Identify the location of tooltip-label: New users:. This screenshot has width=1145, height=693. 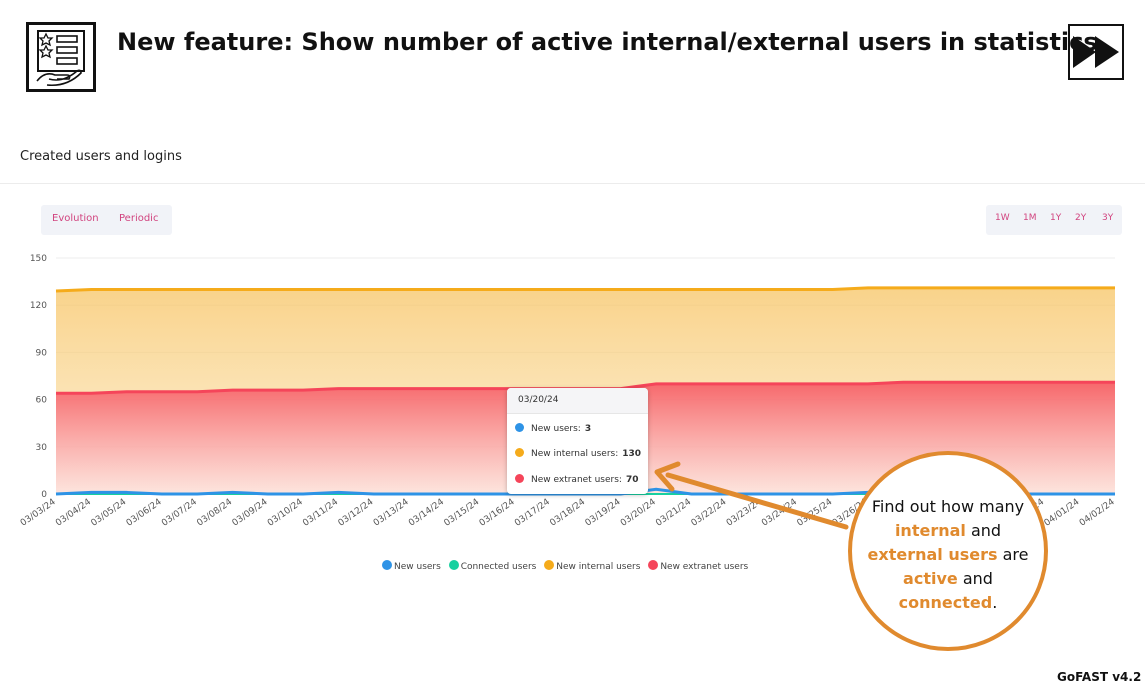
(556, 429).